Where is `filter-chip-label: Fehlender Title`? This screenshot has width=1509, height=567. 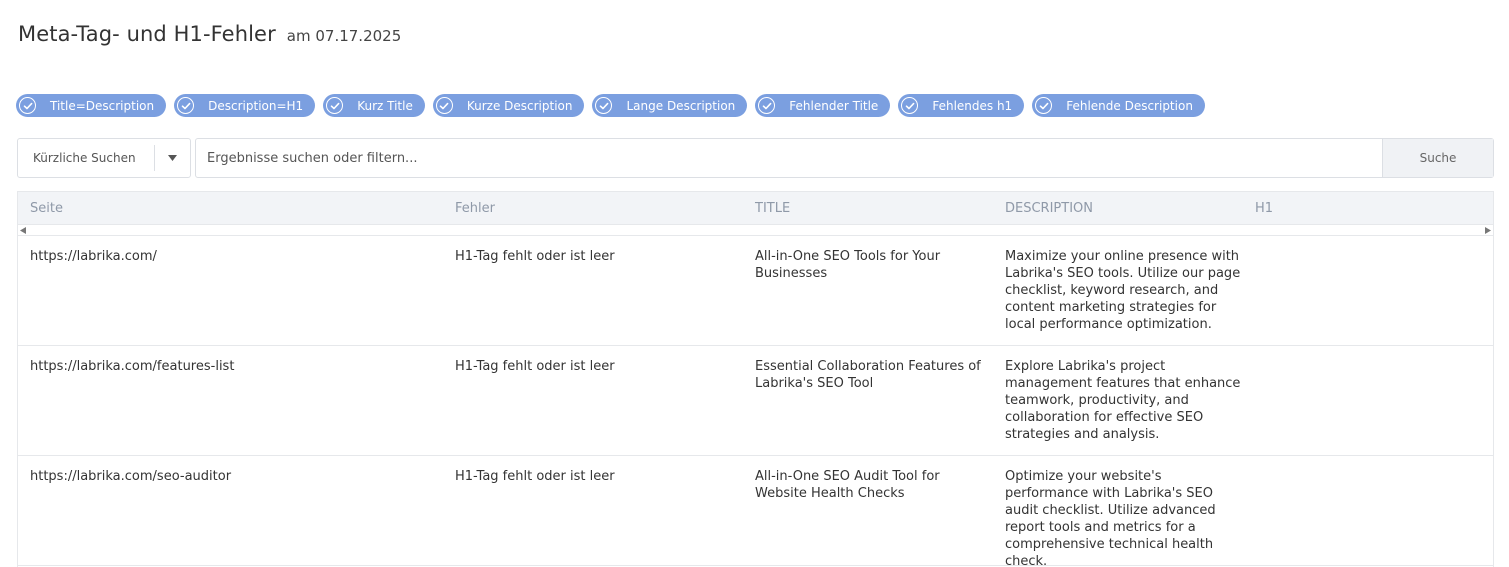 filter-chip-label: Fehlender Title is located at coordinates (834, 105).